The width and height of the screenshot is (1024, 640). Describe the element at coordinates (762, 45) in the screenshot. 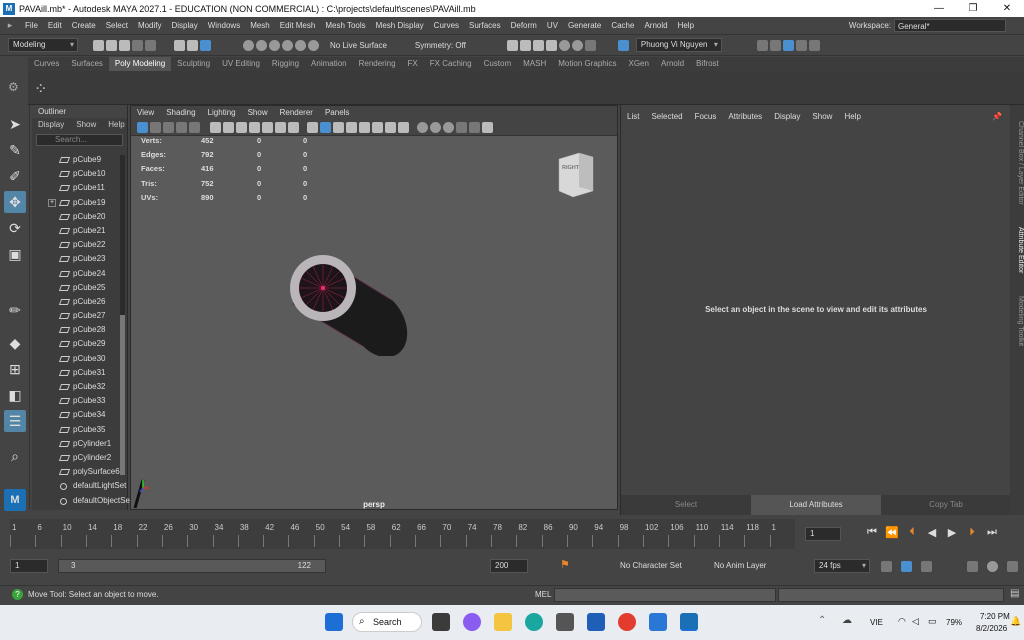

I see `modeling-toolkit-icon` at that location.